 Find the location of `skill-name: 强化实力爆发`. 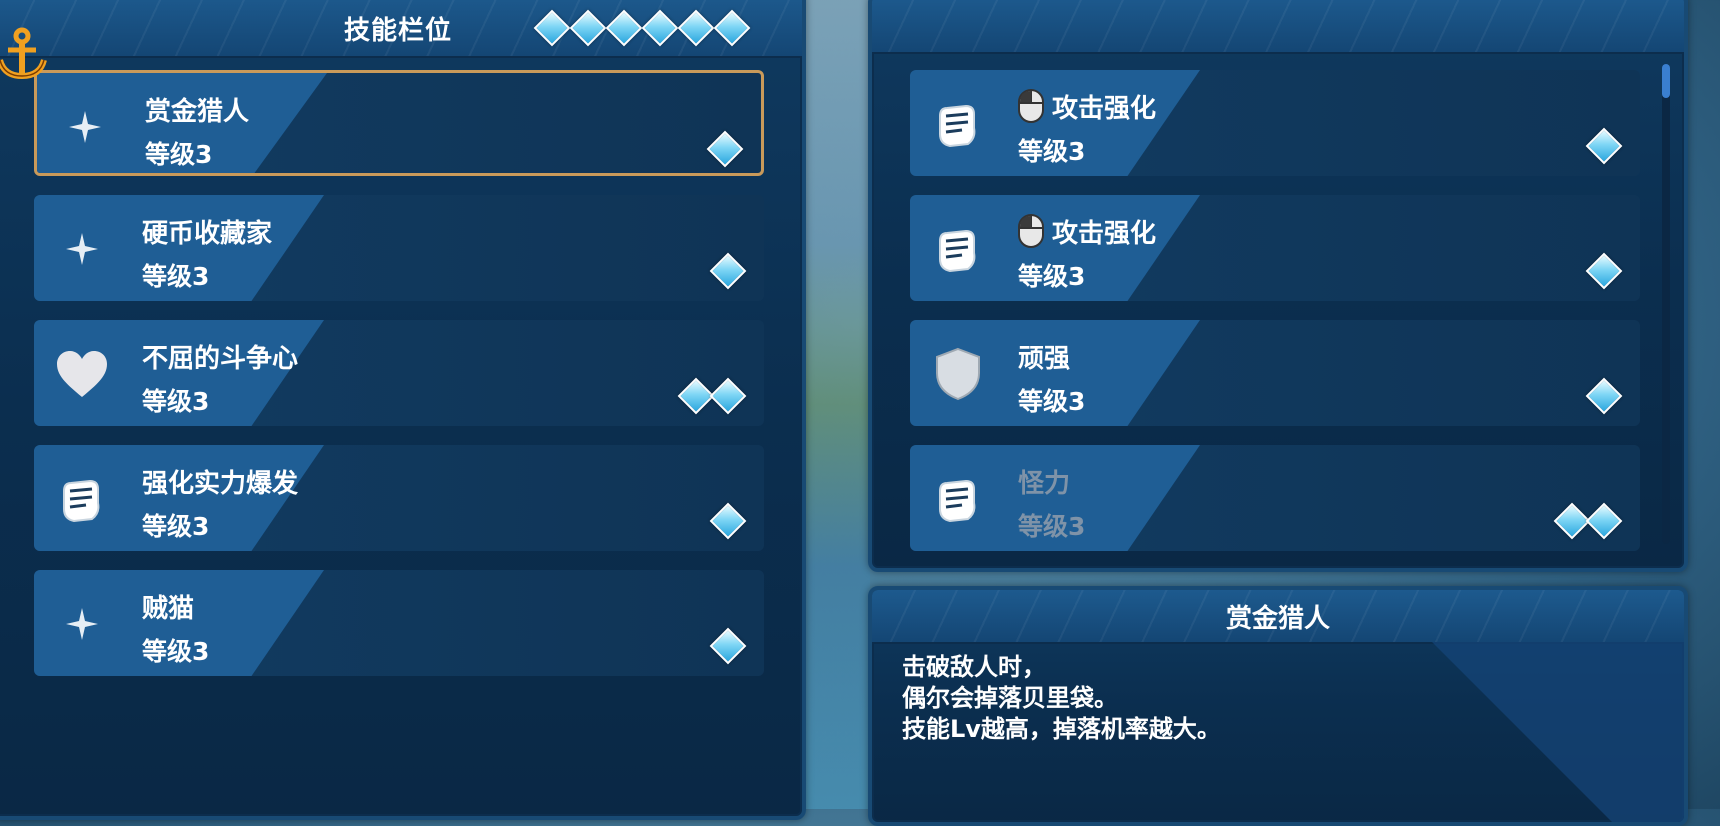

skill-name: 强化实力爆发 is located at coordinates (220, 484).